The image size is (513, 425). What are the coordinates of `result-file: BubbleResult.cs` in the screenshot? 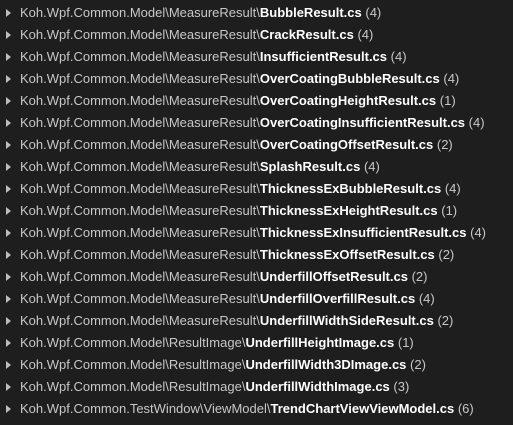 It's located at (310, 12).